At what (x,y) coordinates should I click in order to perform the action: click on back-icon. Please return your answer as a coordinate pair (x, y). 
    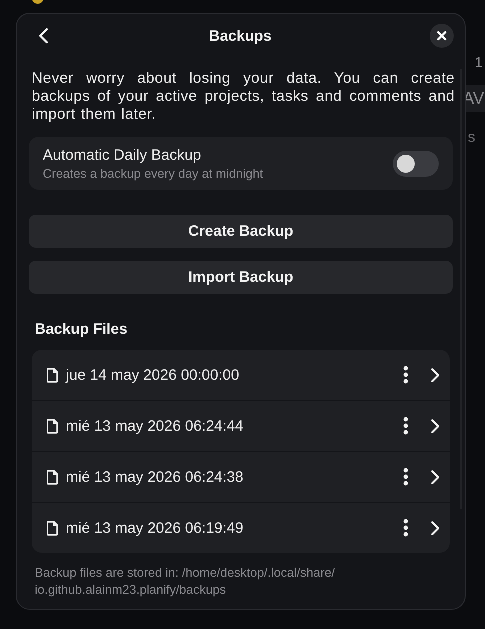
    Looking at the image, I should click on (44, 36).